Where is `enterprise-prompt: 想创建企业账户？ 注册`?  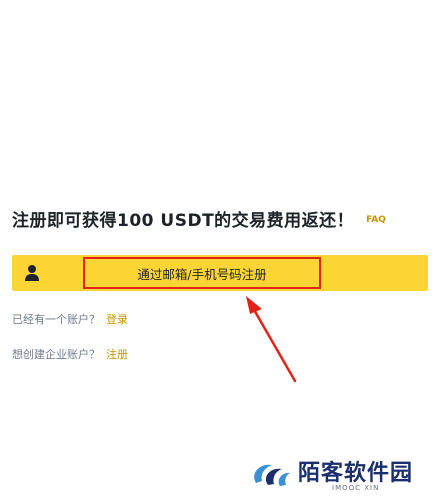
enterprise-prompt: 想创建企业账户？ 注册 is located at coordinates (70, 354).